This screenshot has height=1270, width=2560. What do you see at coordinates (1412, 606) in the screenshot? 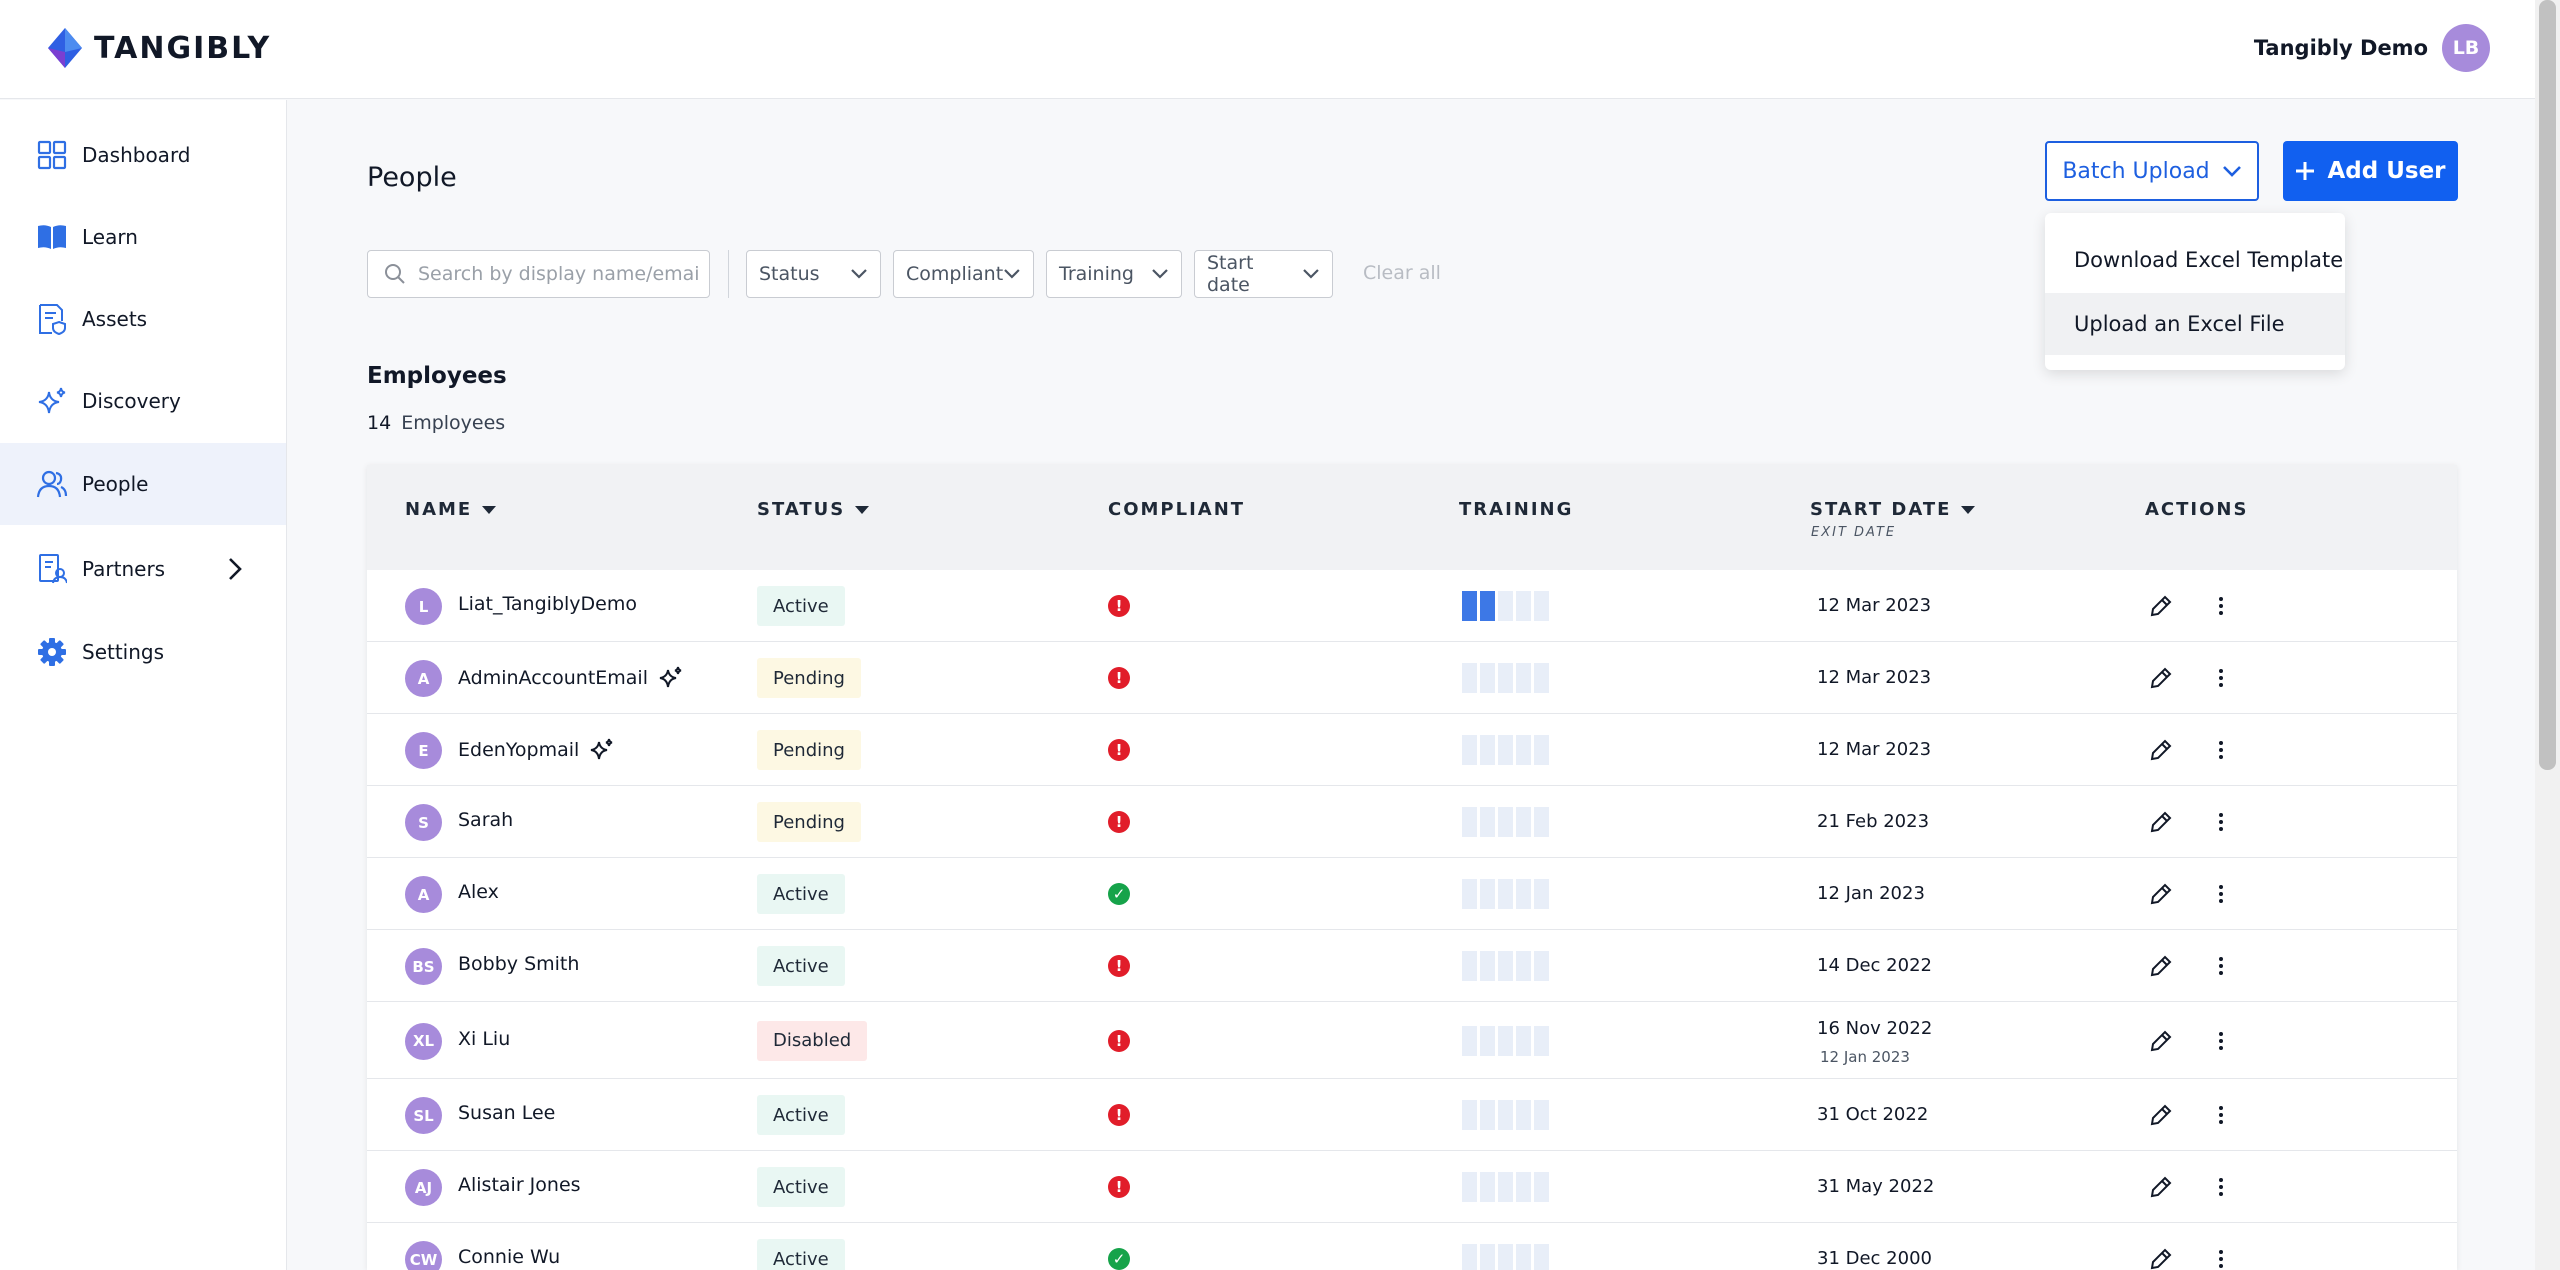
I see `table-row: L Liat_TangiblyDemo Active! 12 Mar 2023` at bounding box center [1412, 606].